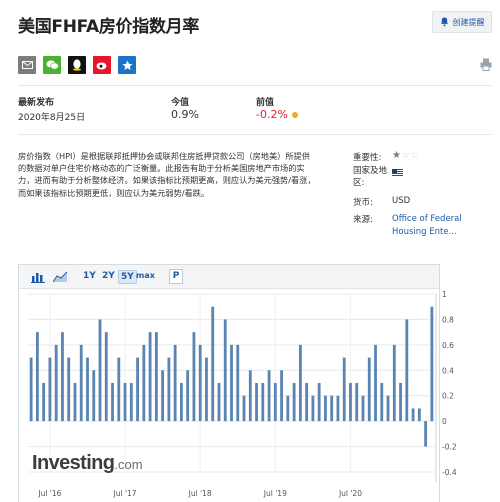  I want to click on importance-stars: ★☆☆, so click(405, 155).